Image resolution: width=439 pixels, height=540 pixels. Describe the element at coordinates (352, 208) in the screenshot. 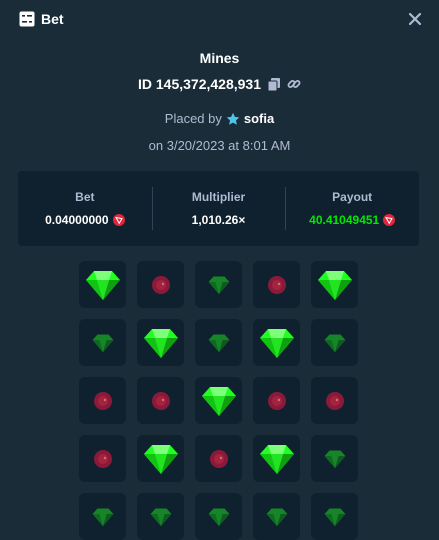

I see `payout-stat: Payout 40.41049451` at that location.